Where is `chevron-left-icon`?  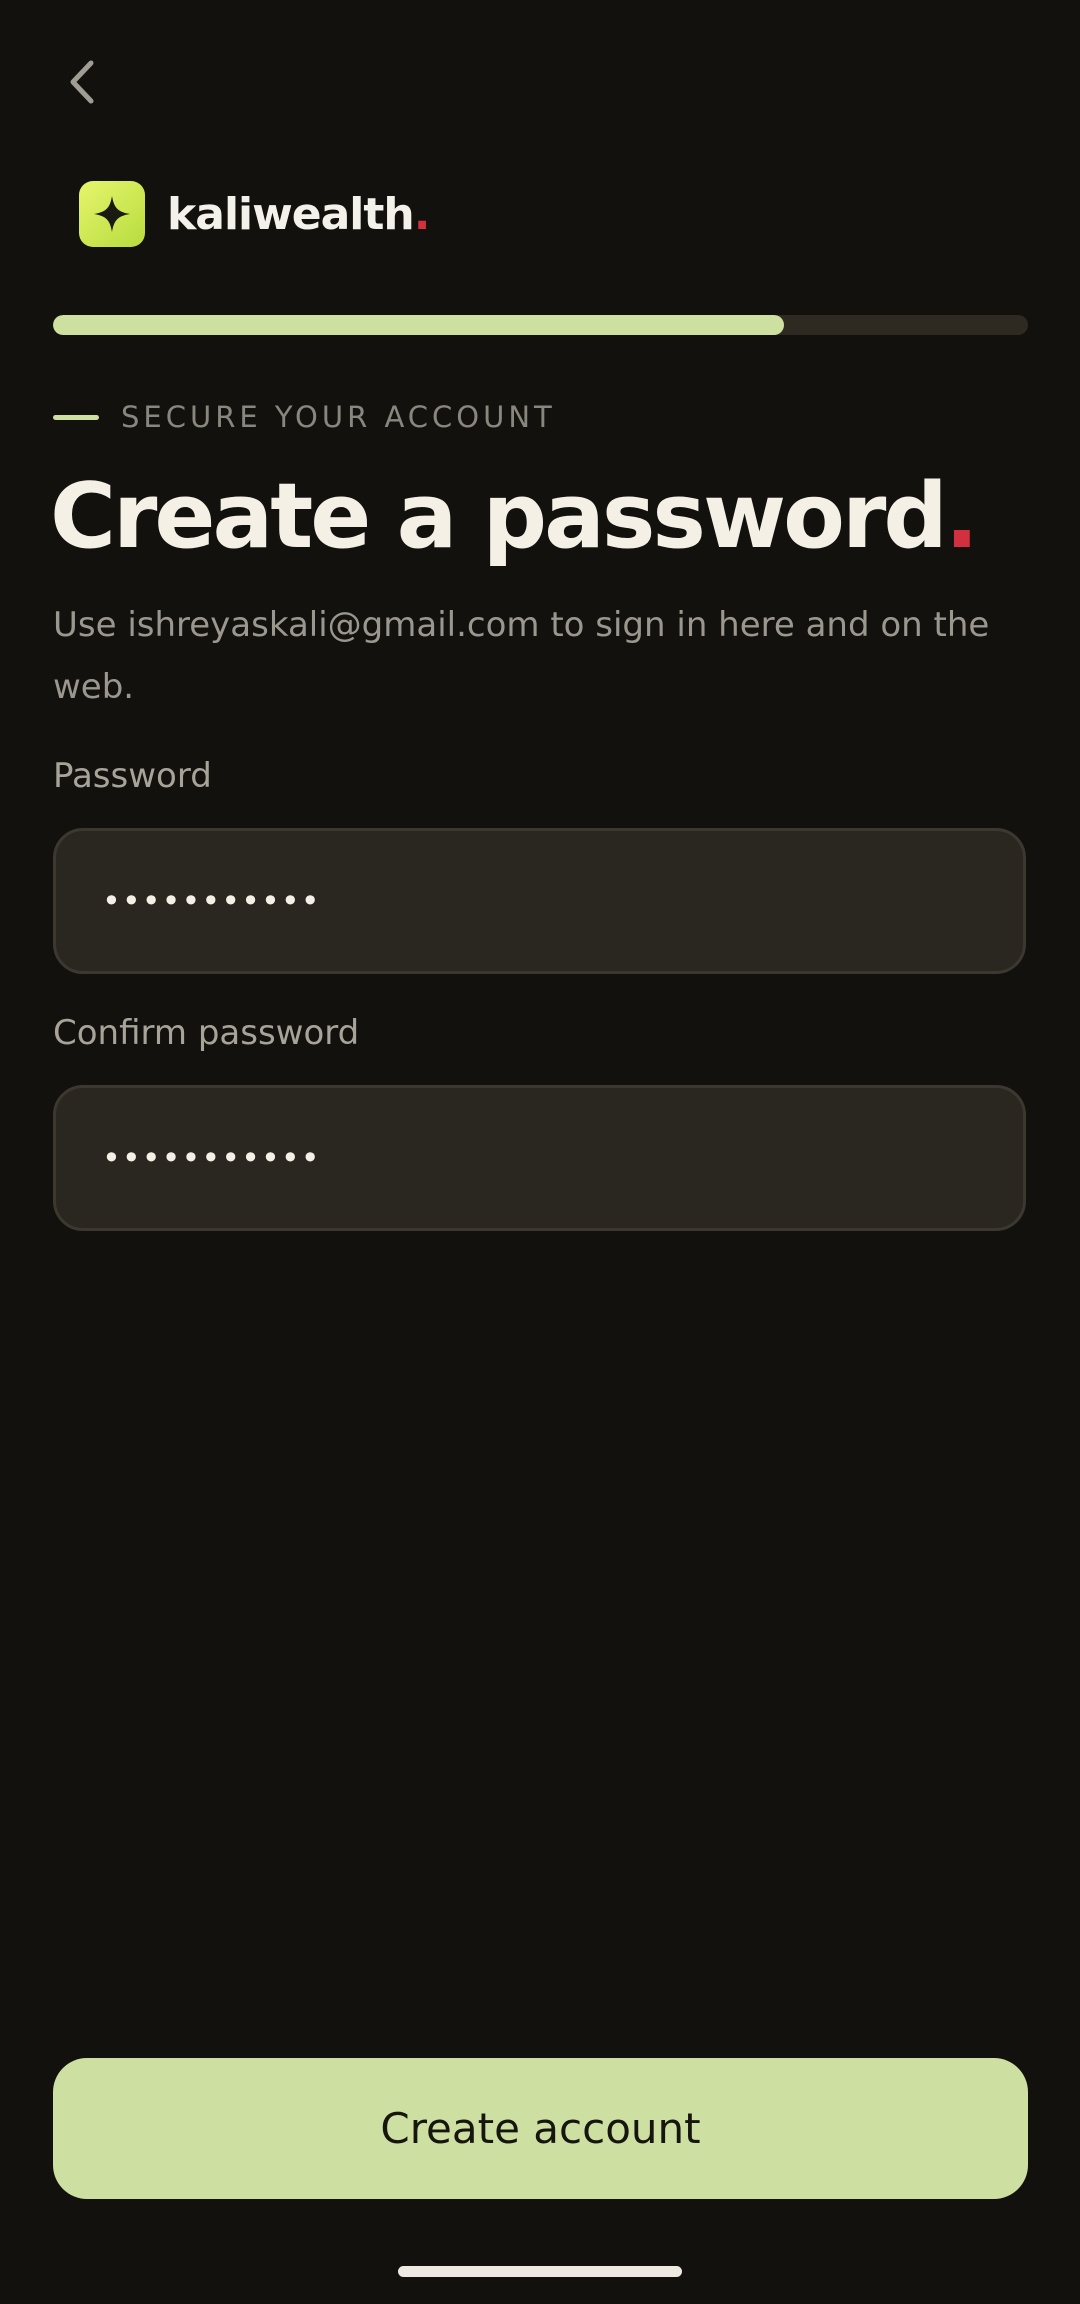
chevron-left-icon is located at coordinates (82, 82).